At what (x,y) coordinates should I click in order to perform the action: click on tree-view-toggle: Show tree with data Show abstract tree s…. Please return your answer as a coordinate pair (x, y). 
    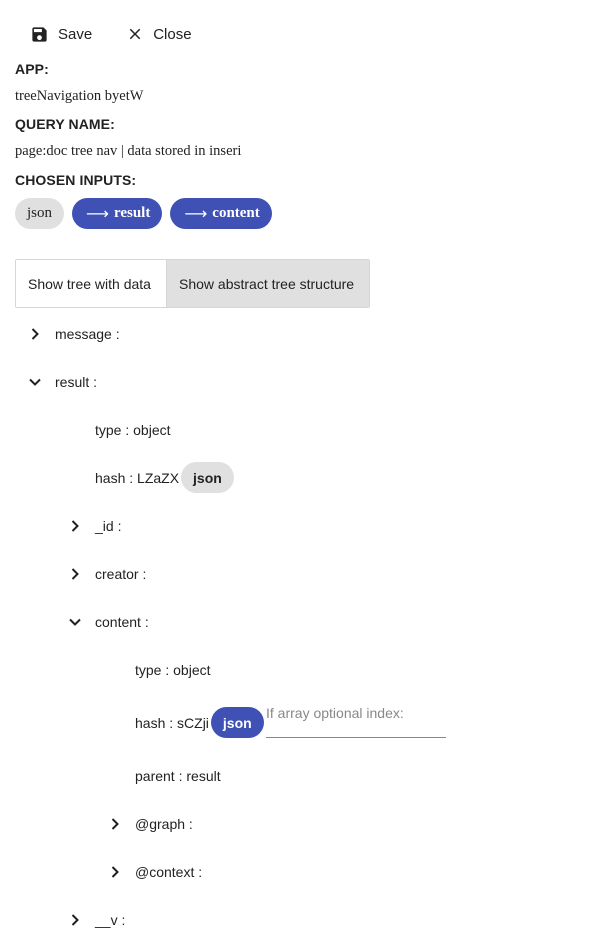
    Looking at the image, I should click on (192, 283).